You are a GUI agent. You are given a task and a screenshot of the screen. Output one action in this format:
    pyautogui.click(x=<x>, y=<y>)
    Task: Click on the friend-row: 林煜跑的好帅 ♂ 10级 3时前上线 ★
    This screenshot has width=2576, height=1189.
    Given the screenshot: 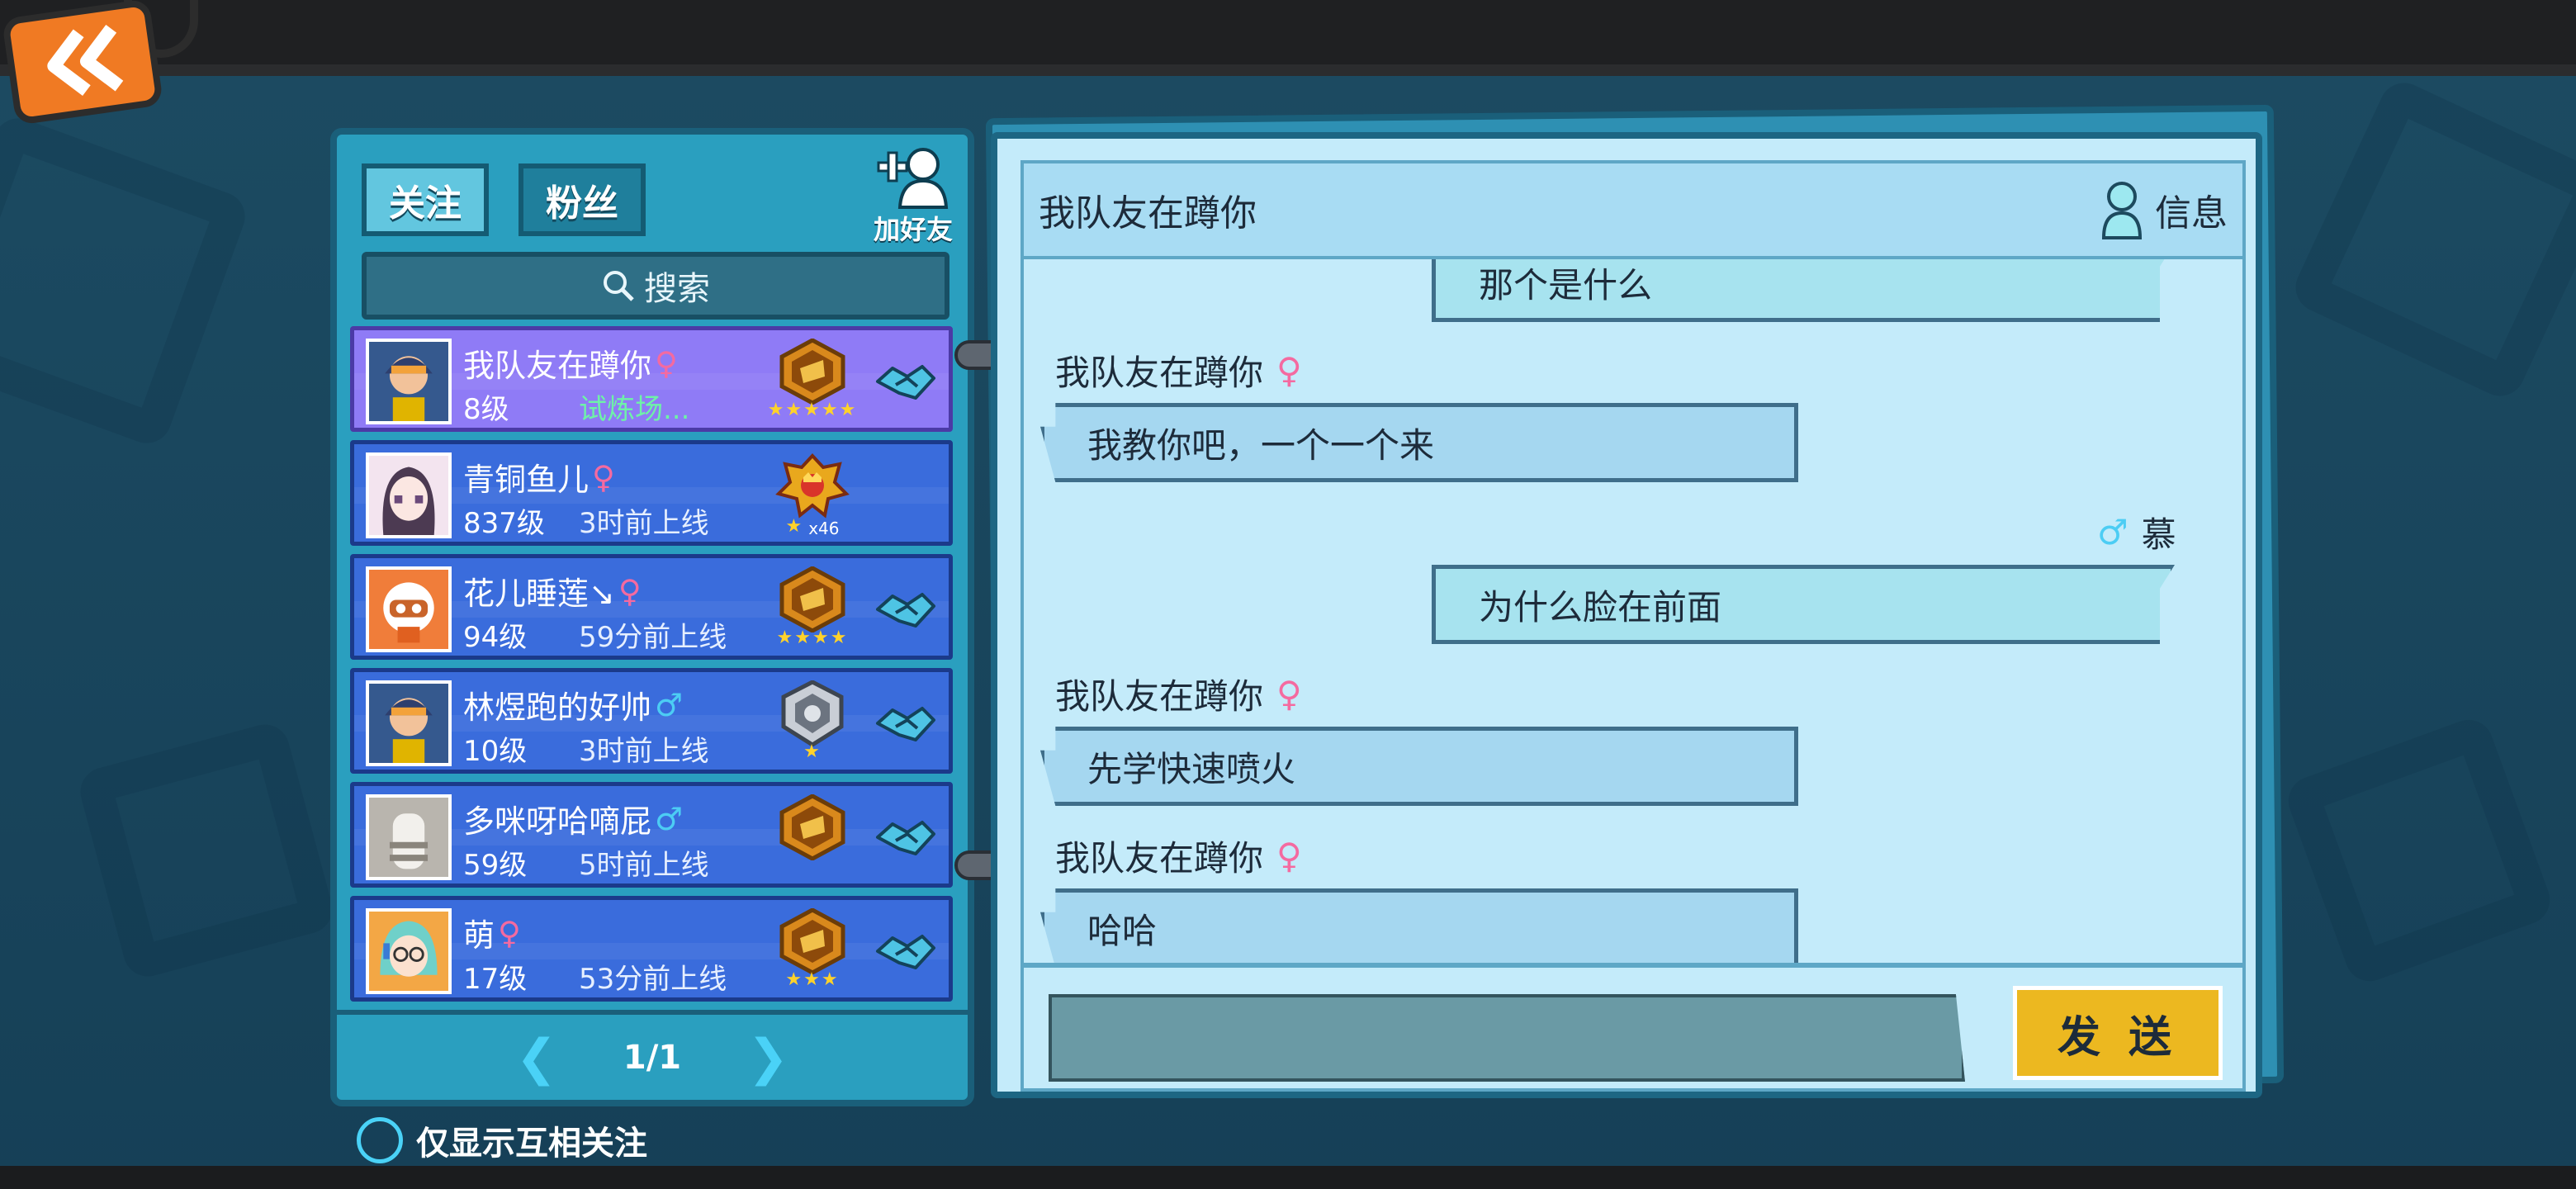 What is the action you would take?
    pyautogui.click(x=651, y=721)
    